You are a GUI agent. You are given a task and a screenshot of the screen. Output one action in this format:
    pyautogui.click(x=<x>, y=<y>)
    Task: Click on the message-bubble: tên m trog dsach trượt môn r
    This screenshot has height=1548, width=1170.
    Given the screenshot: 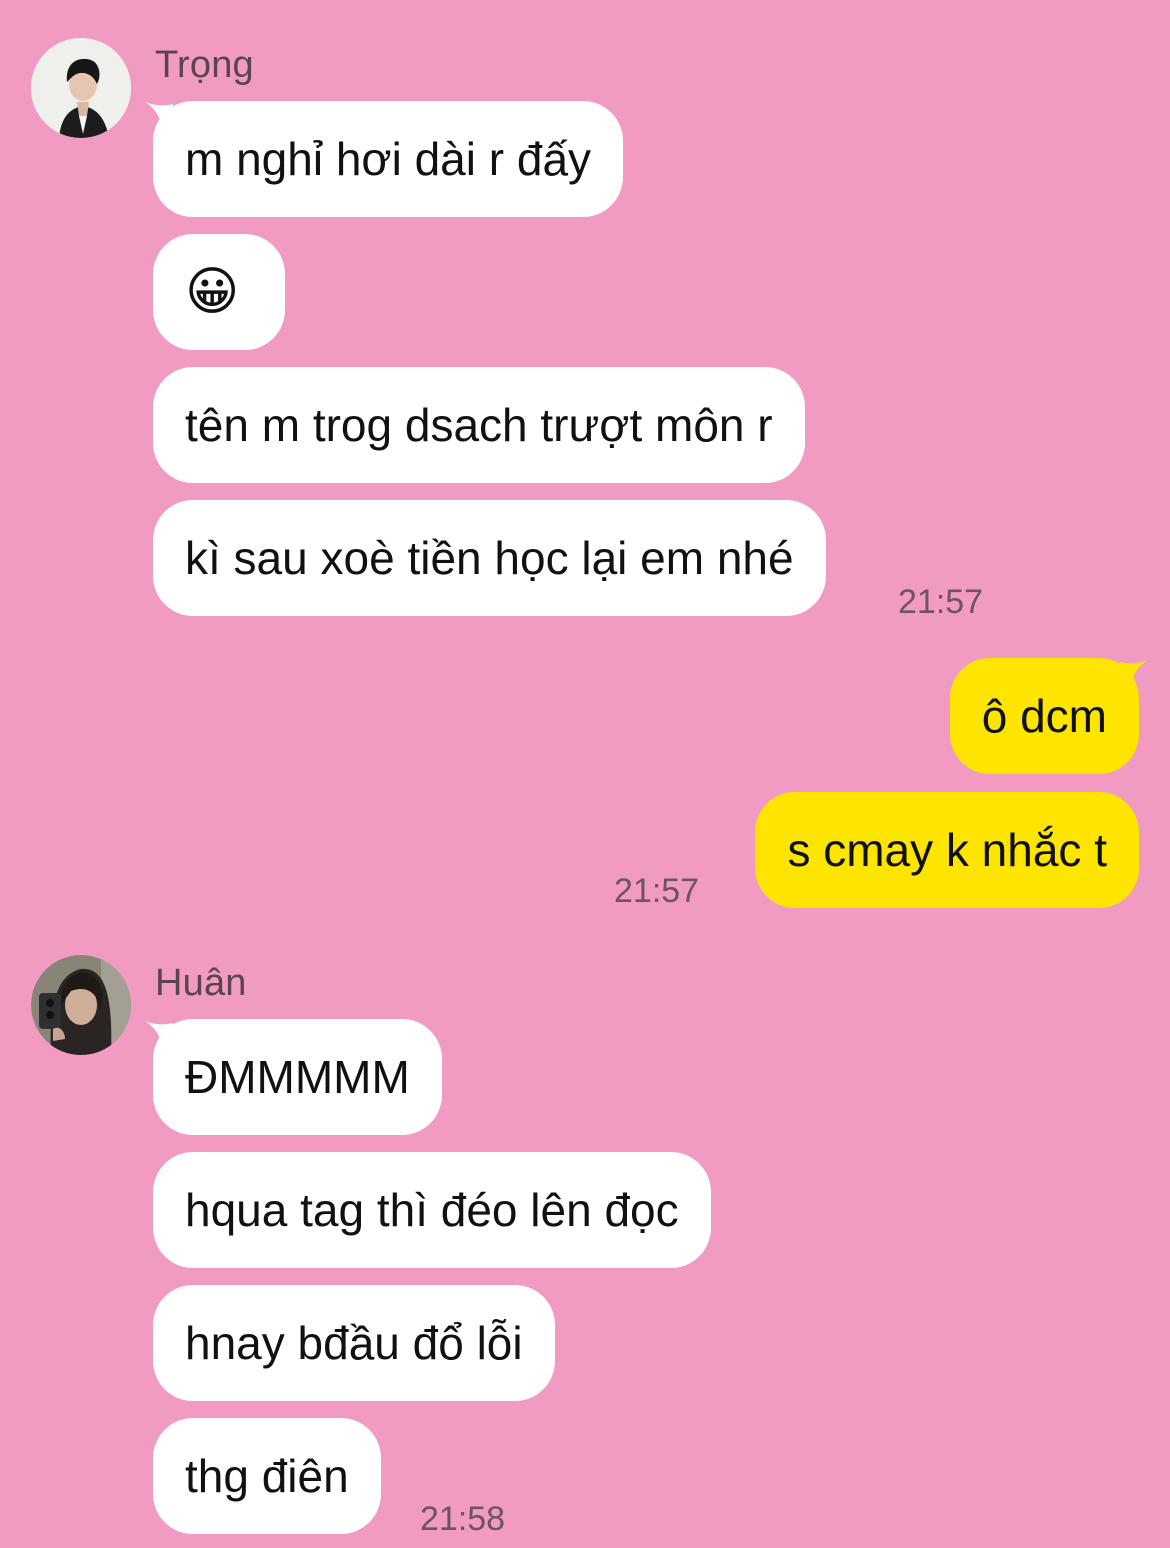 What is the action you would take?
    pyautogui.click(x=479, y=425)
    